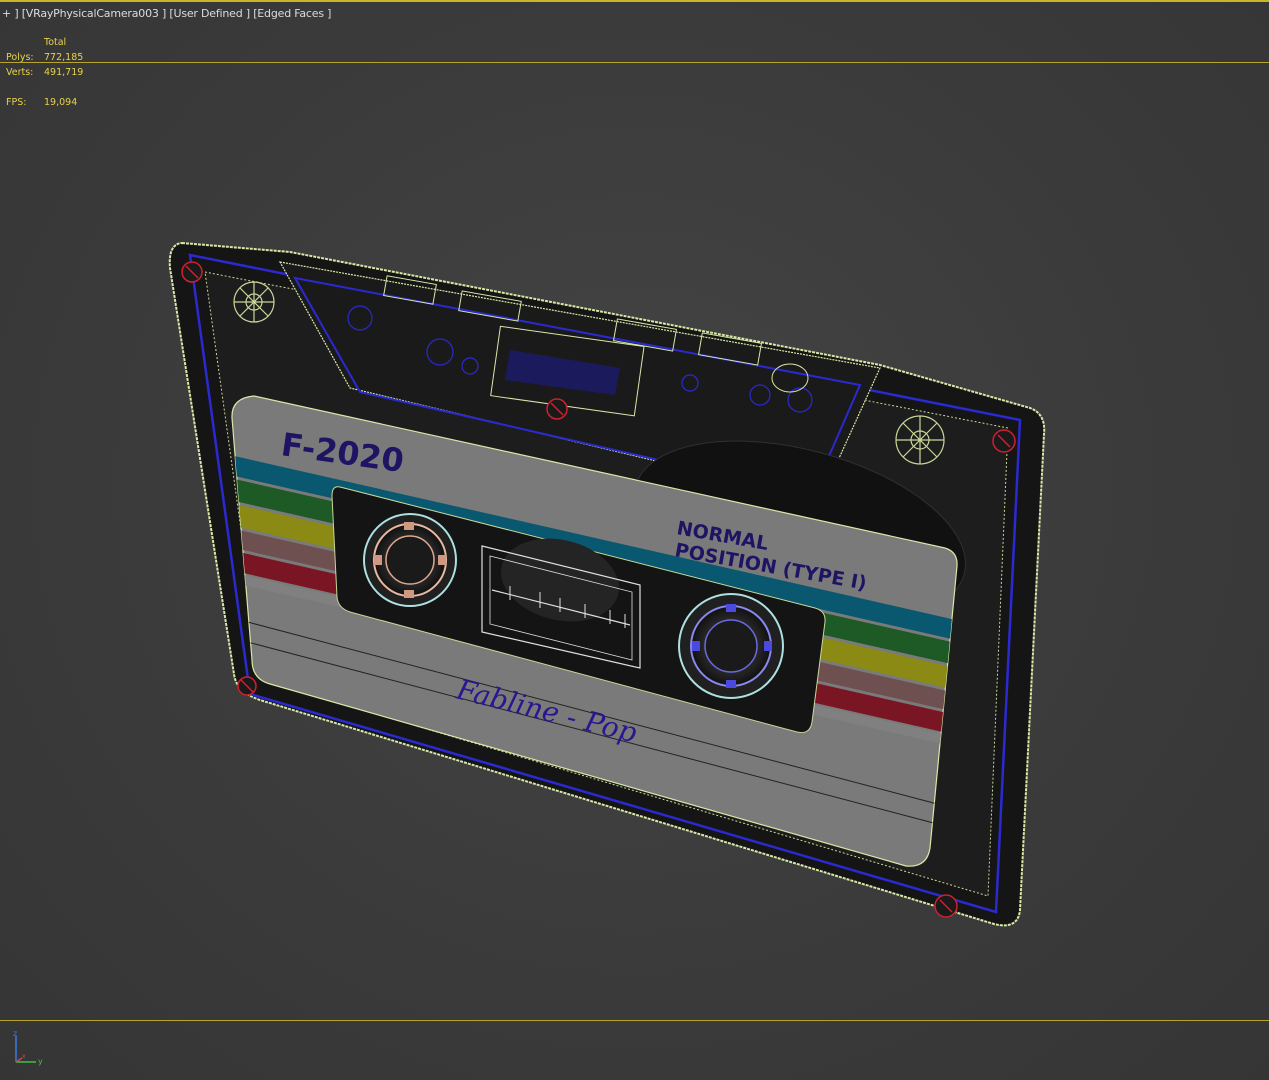 The height and width of the screenshot is (1080, 1269). Describe the element at coordinates (410, 560) in the screenshot. I see `left-reel-hub` at that location.